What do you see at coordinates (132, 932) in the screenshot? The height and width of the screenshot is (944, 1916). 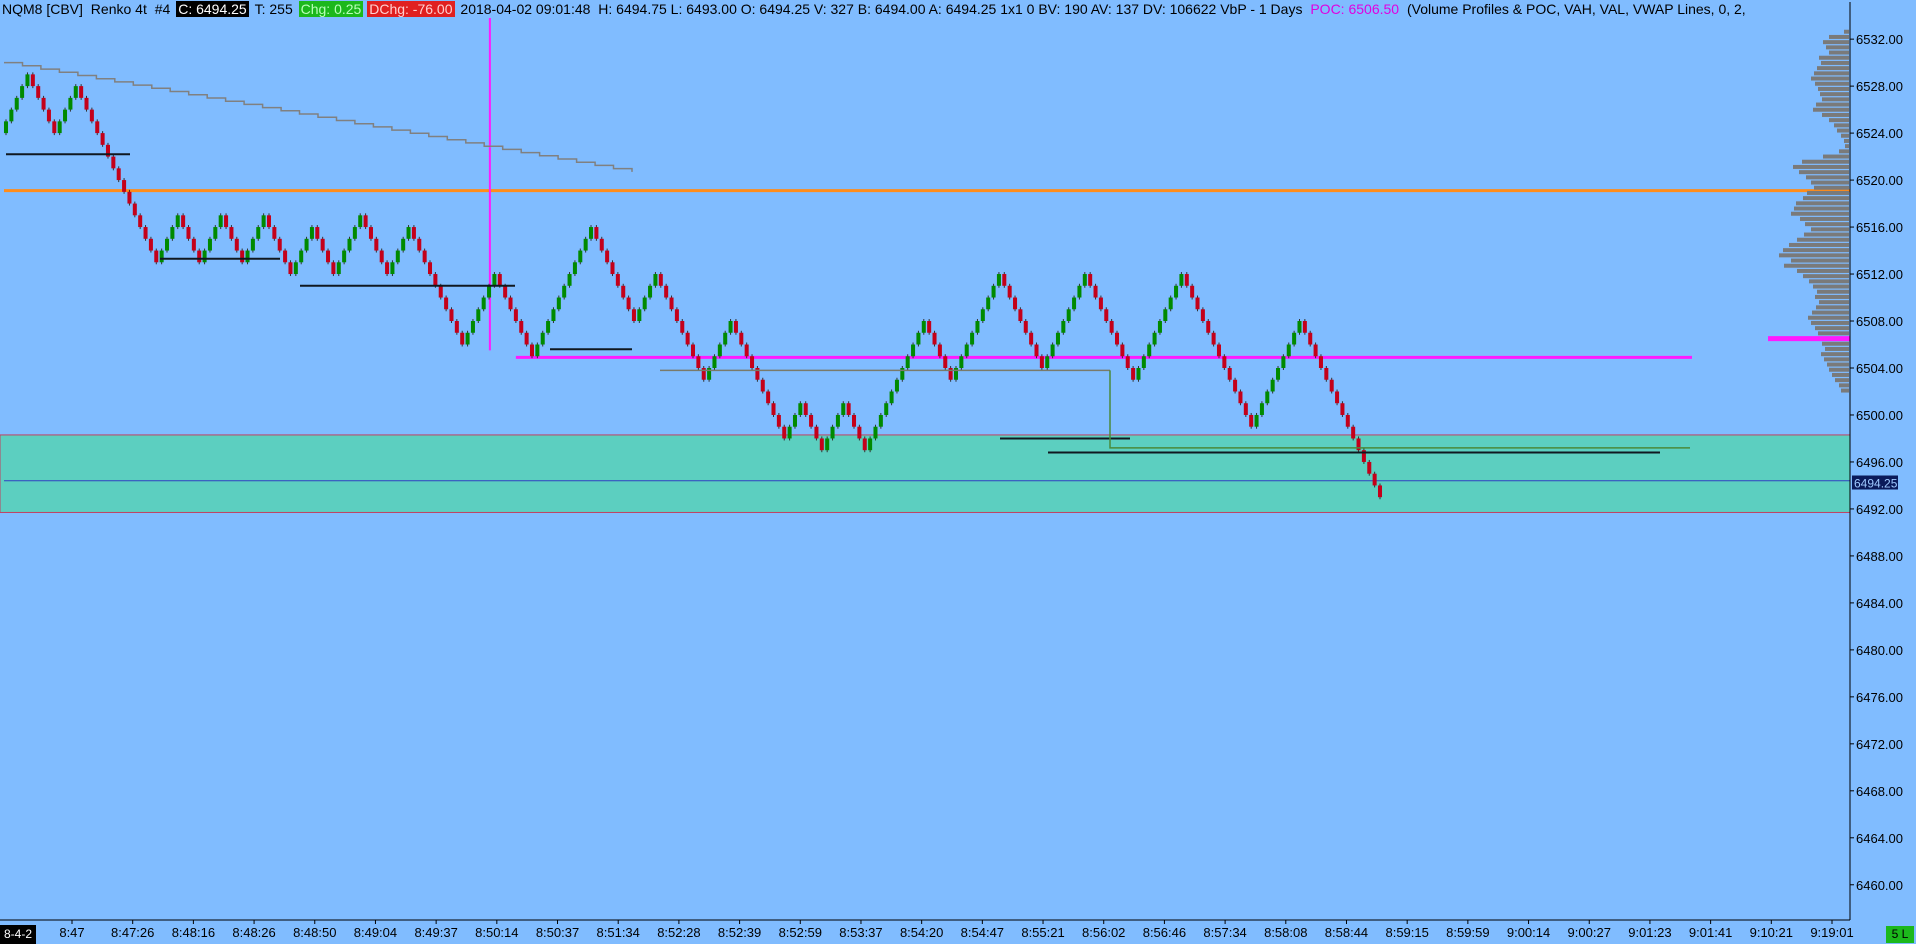 I see `x-tick-label: 8:47:26` at bounding box center [132, 932].